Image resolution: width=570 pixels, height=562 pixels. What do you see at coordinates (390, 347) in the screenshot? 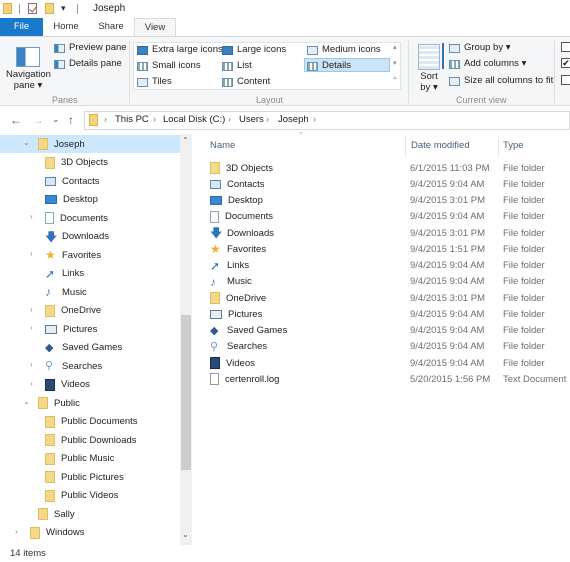
I see `file-row: ⚲ Searches 9/4/2015 9:04 AM File folder` at bounding box center [390, 347].